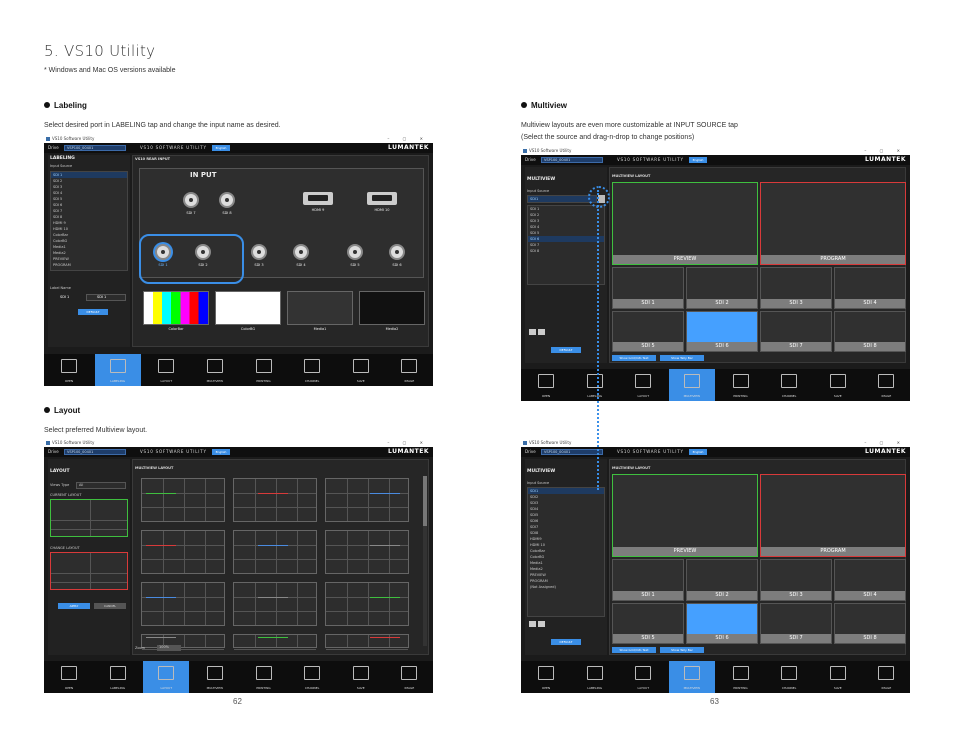 This screenshot has width=954, height=734. What do you see at coordinates (89, 265) in the screenshot?
I see `list-item: PROGRAM` at bounding box center [89, 265].